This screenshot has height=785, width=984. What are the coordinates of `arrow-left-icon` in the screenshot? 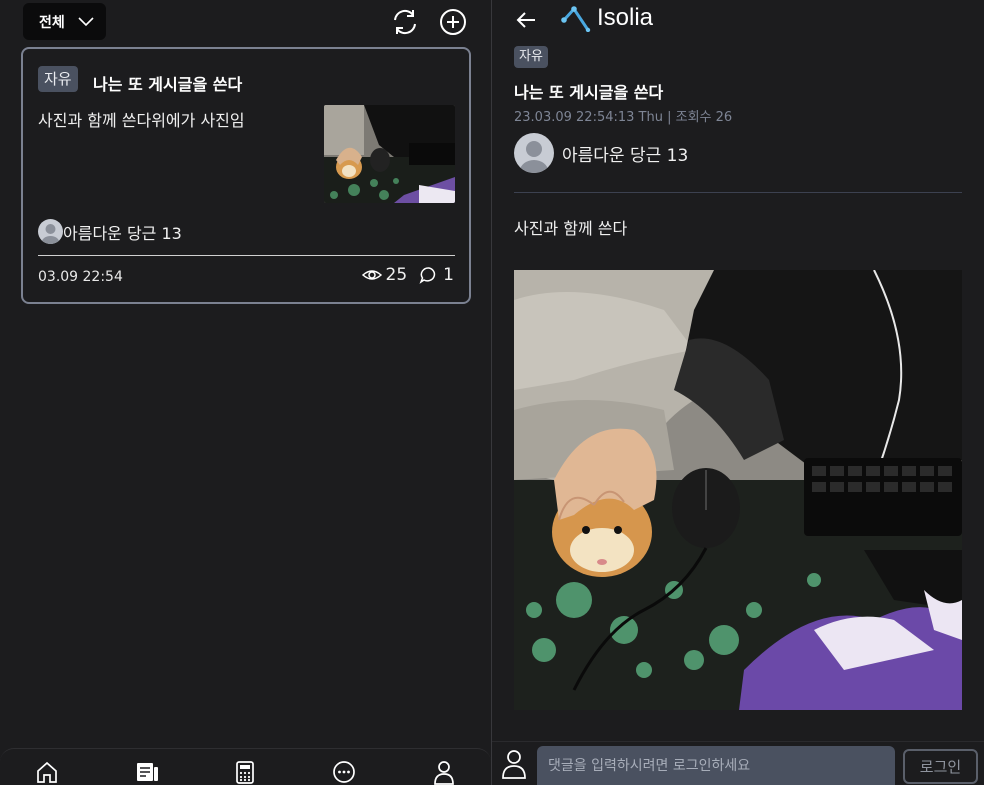 It's located at (525, 20).